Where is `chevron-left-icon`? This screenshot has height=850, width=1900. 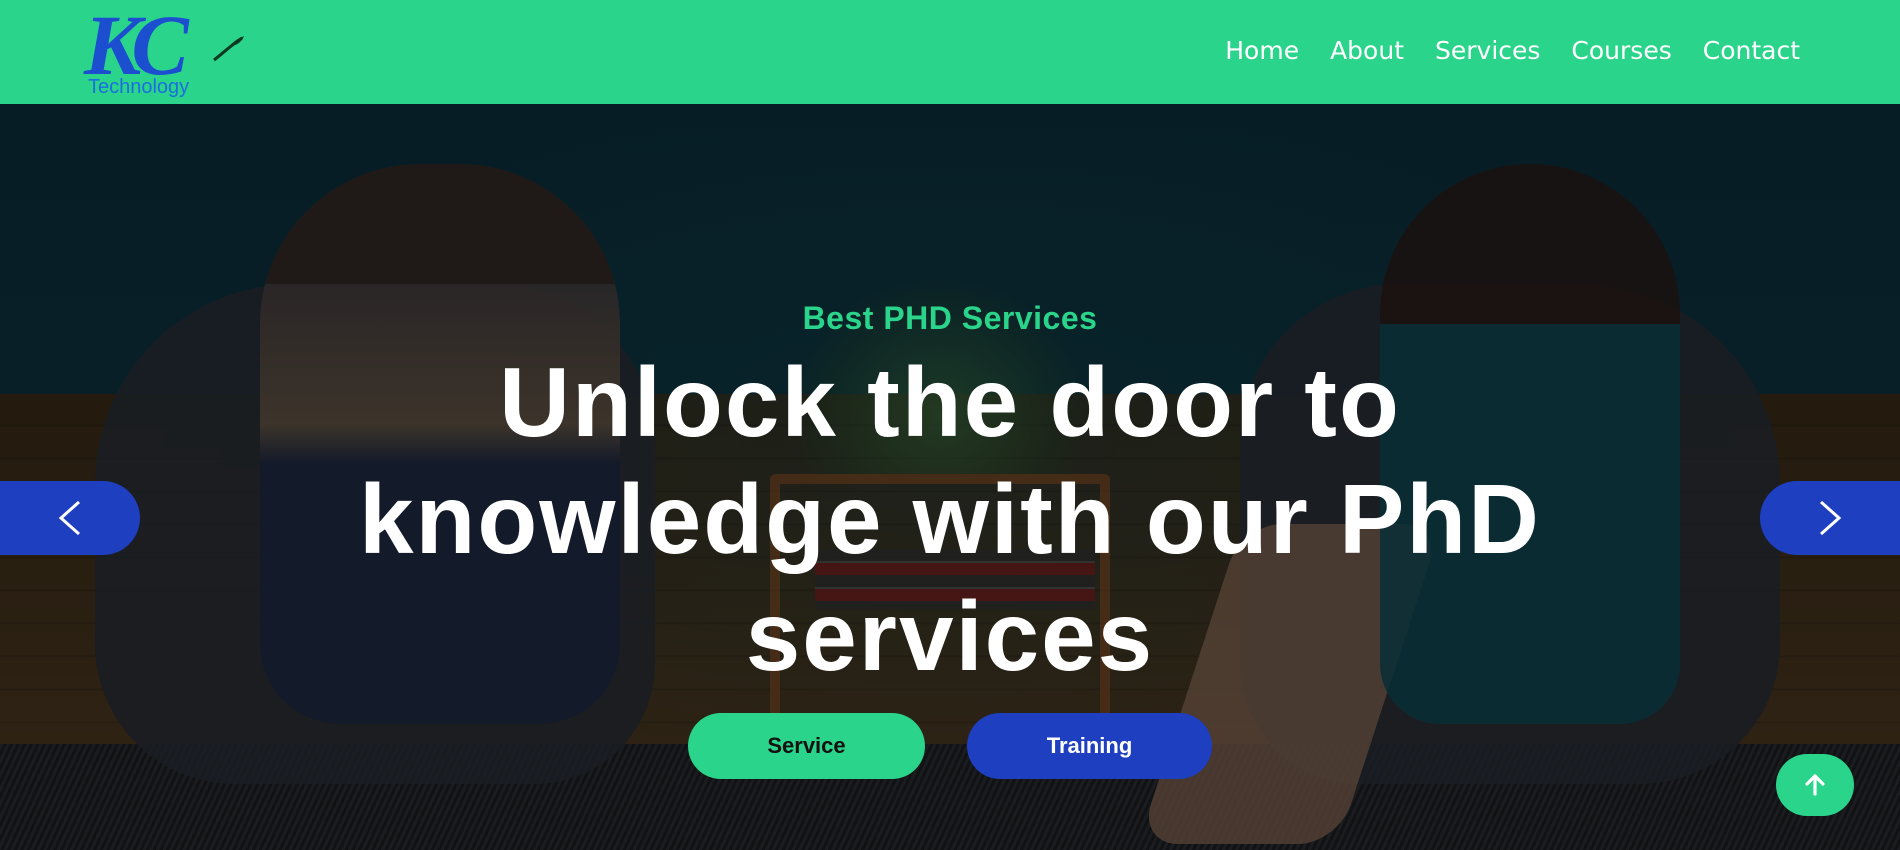 chevron-left-icon is located at coordinates (69, 518).